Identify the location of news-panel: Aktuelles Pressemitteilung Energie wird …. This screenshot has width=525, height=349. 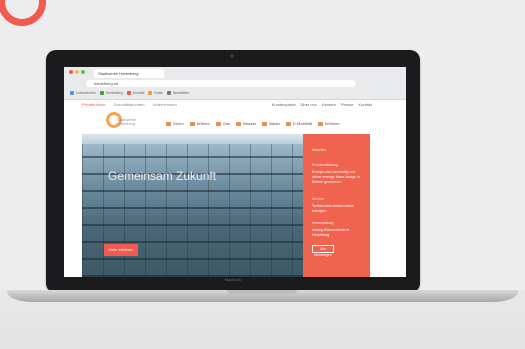
(336, 205).